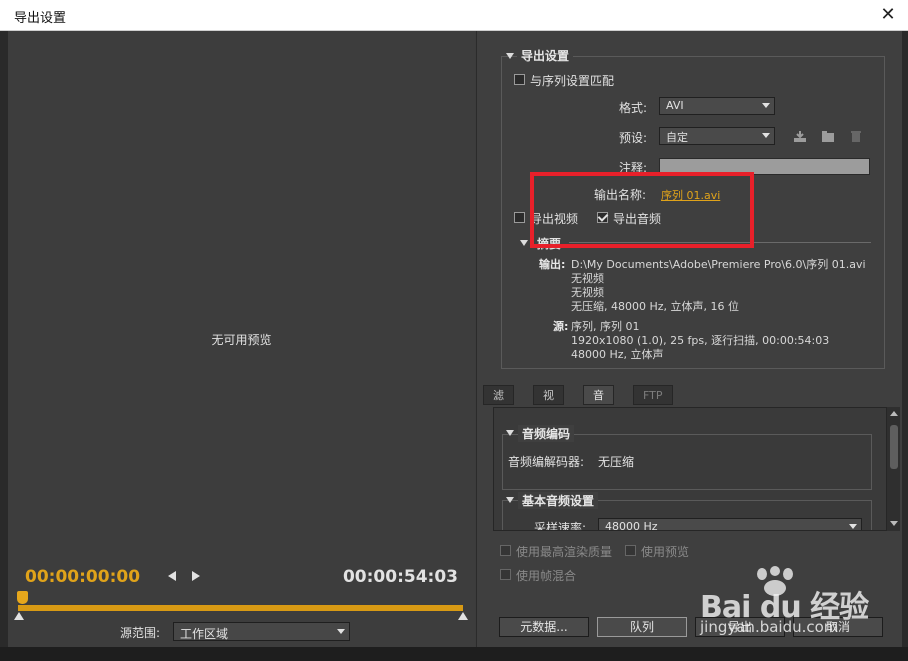 The image size is (908, 661). I want to click on playhead-handle, so click(22, 597).